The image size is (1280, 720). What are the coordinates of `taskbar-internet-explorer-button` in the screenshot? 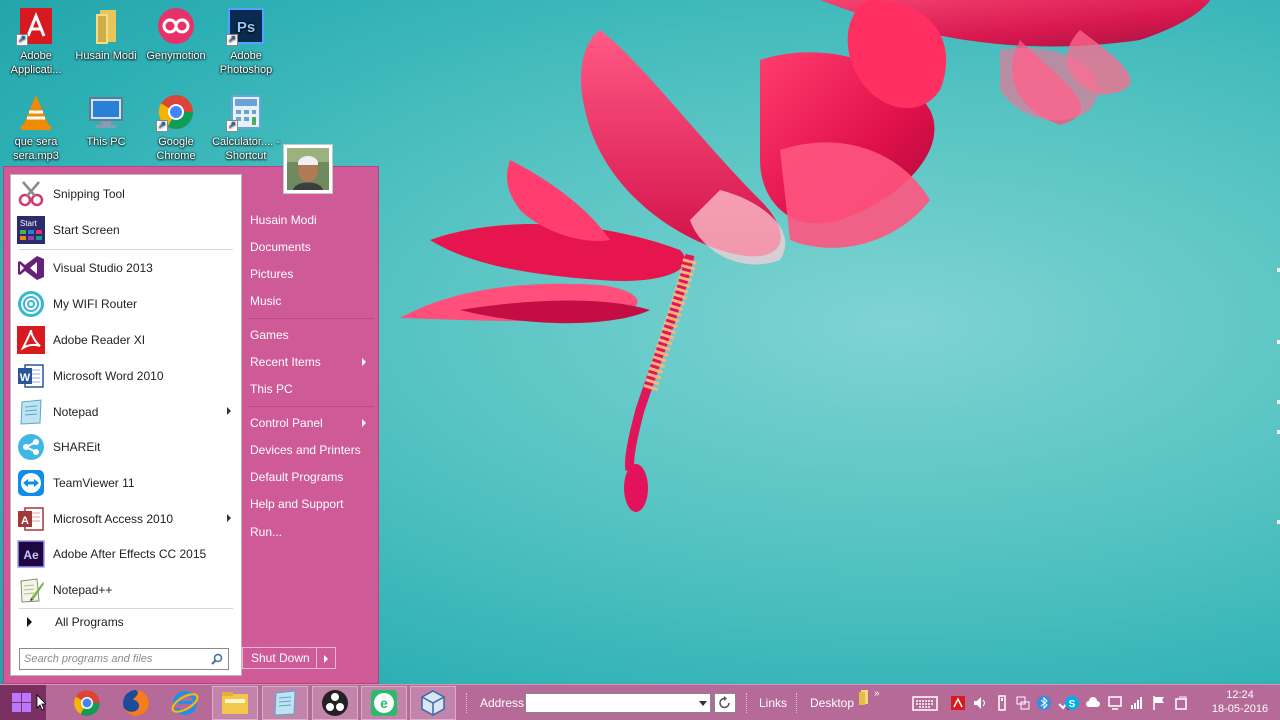 It's located at (185, 703).